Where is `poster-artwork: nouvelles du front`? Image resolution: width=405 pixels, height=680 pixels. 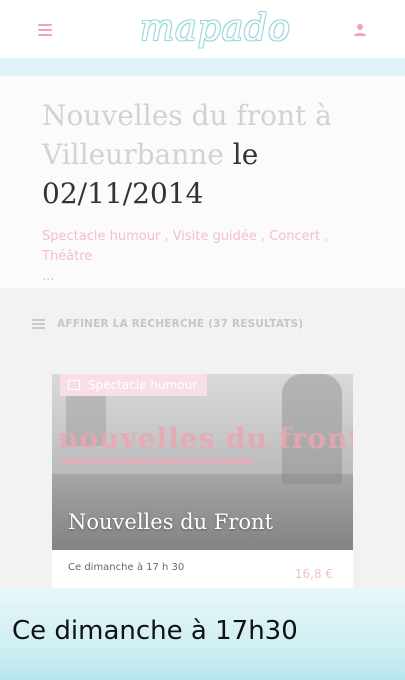 poster-artwork: nouvelles du front is located at coordinates (205, 438).